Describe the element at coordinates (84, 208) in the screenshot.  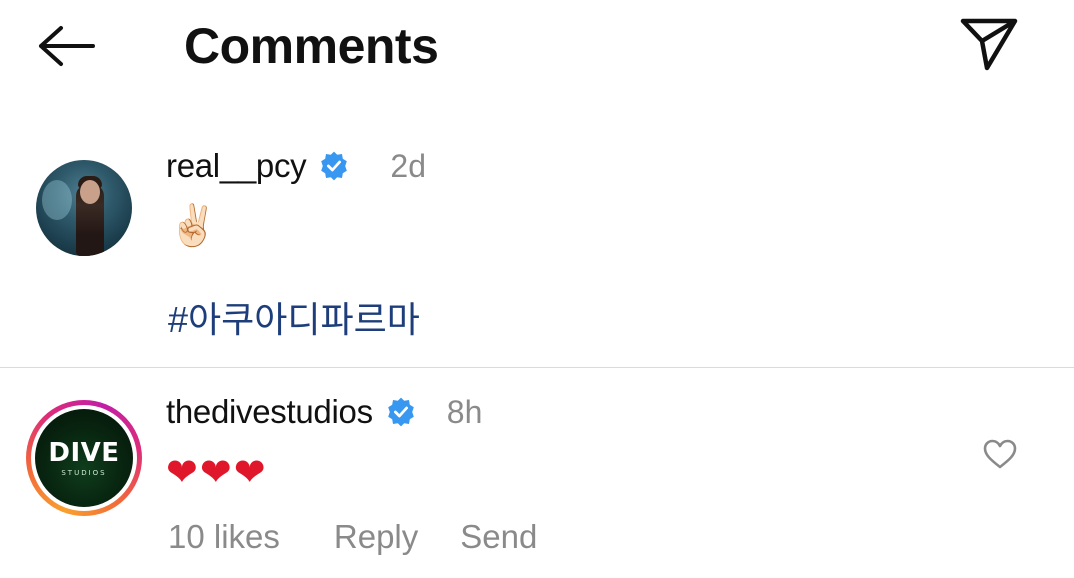
I see `avatar` at that location.